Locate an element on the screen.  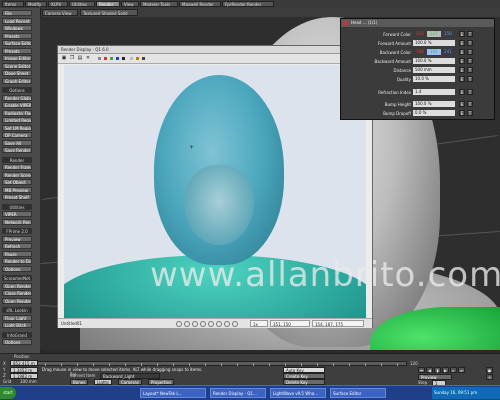
next-frame-icon: ▸ is located at coordinates (453, 370).